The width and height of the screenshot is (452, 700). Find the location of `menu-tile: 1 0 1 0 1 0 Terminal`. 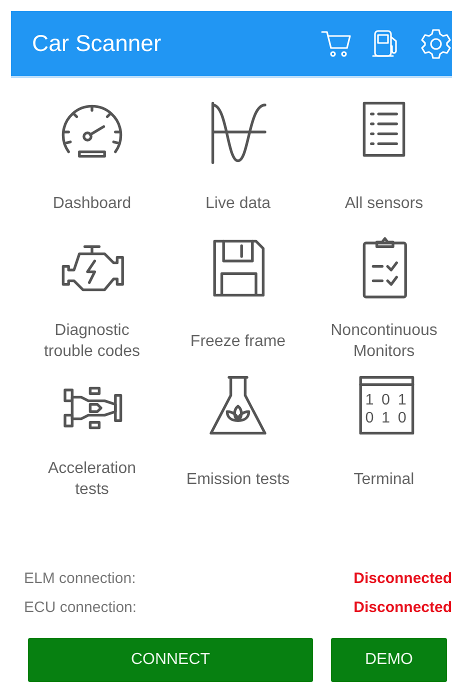

menu-tile: 1 0 1 0 1 0 Terminal is located at coordinates (381, 439).